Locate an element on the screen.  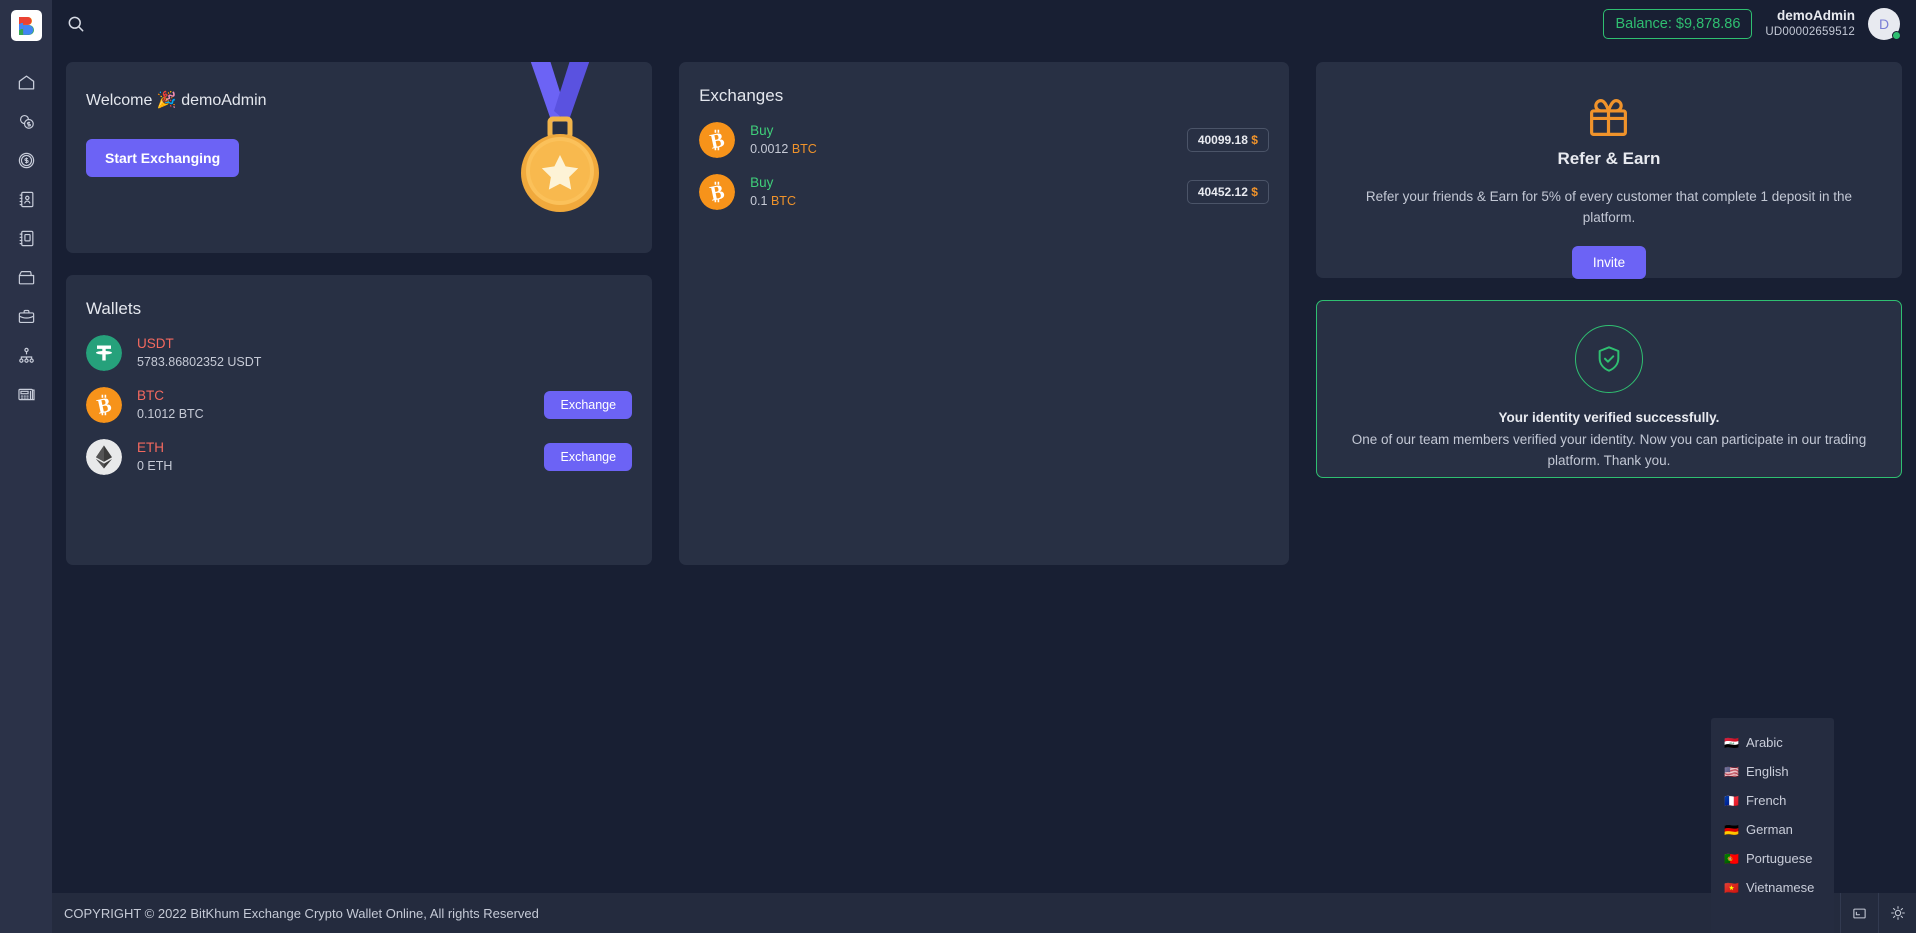
welcome-card: Welcome 🎉 demoAdmin Start Exchanging is located at coordinates (359, 157).